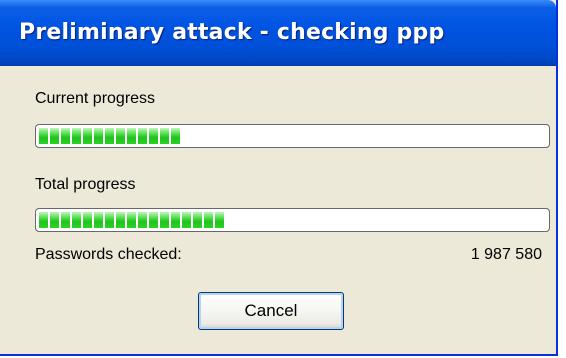 This screenshot has width=566, height=358. What do you see at coordinates (292, 220) in the screenshot?
I see `total-progress-bar` at bounding box center [292, 220].